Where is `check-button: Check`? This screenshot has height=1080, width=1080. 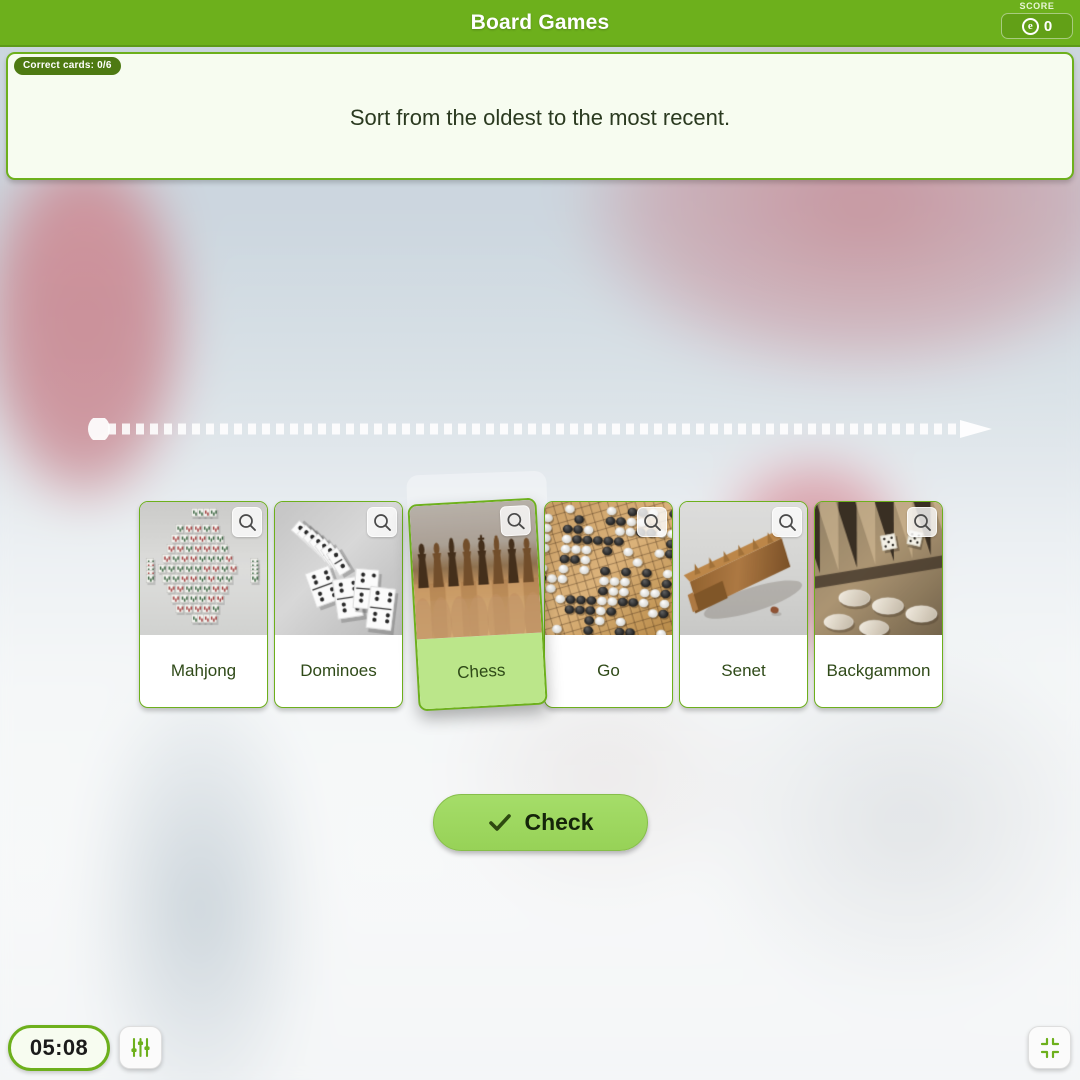
check-button: Check is located at coordinates (540, 822).